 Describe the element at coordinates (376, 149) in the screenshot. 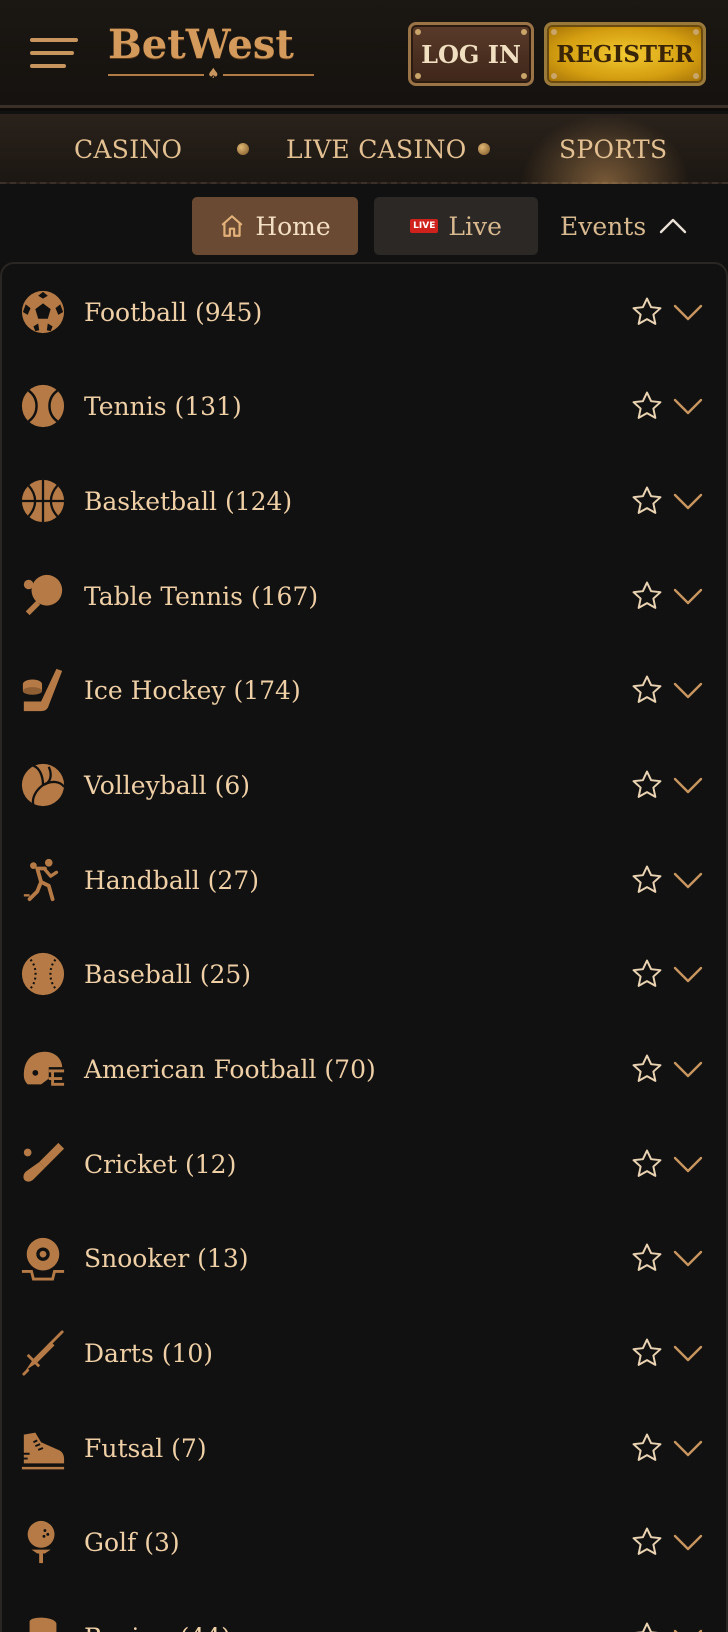

I see `nav-live-casino: LIVE CASINO` at that location.